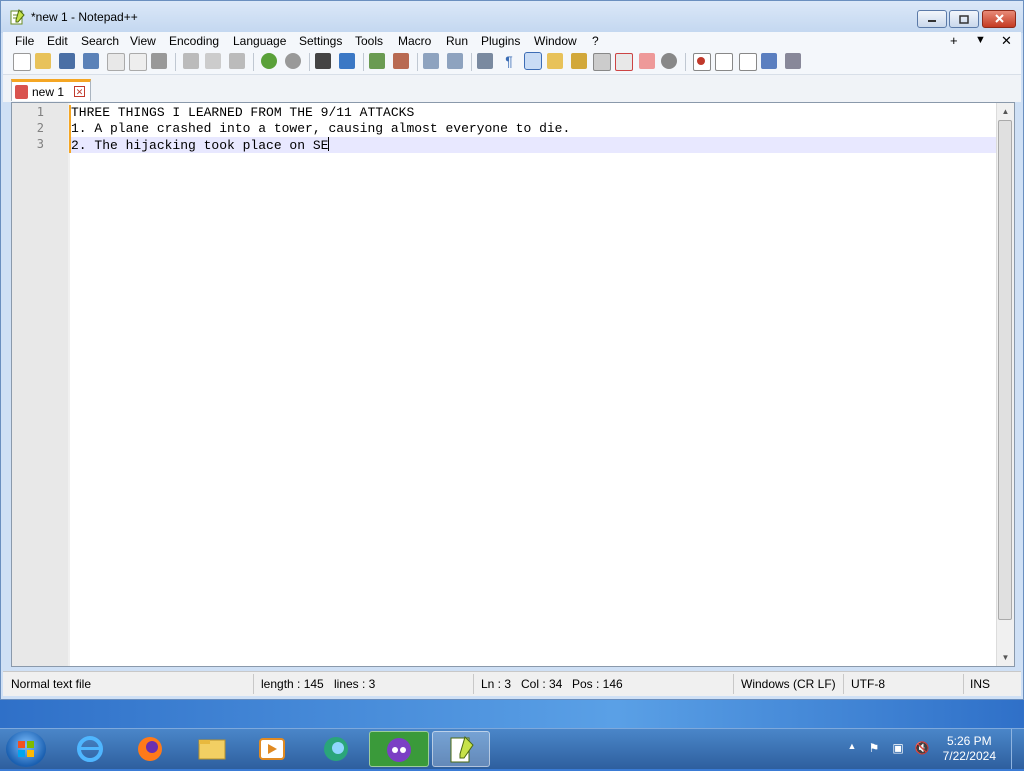 This screenshot has width=1024, height=771. I want to click on menu-file: File, so click(24, 41).